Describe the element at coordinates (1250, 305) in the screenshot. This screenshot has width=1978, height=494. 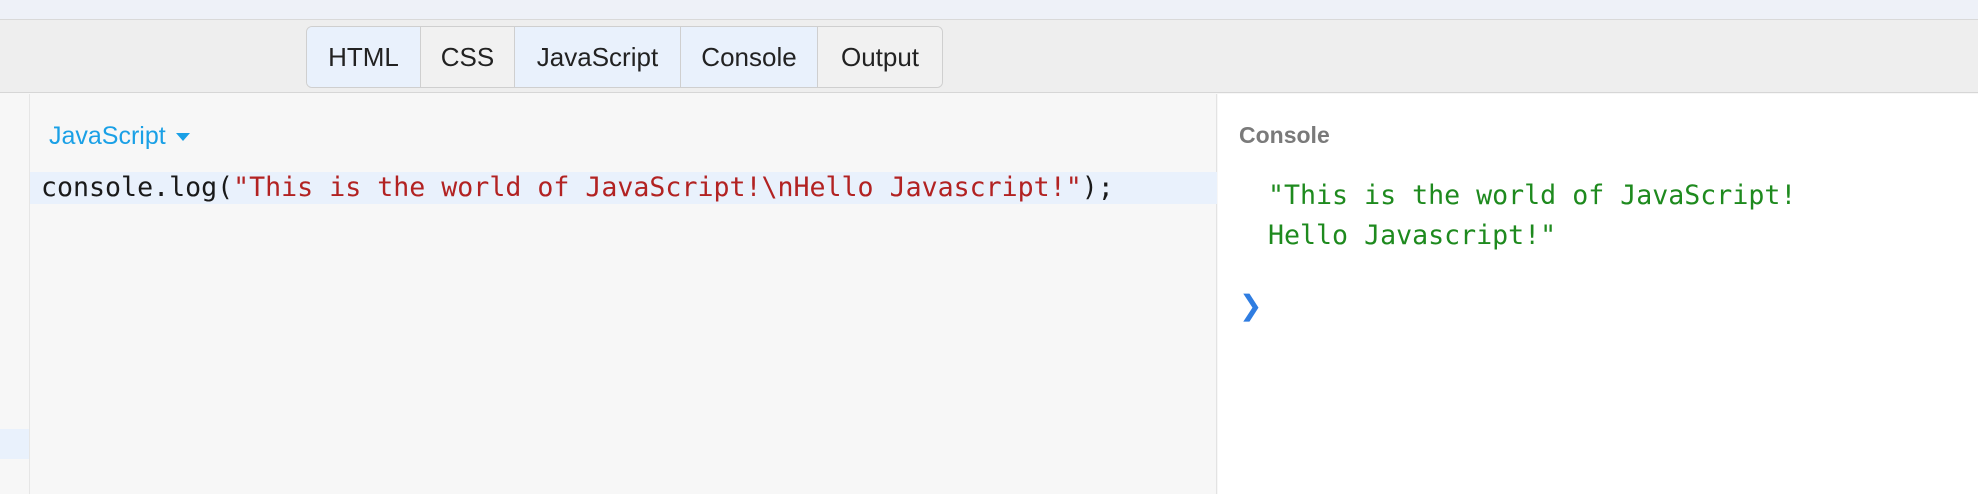
I see `console-prompt-icon: ❯` at that location.